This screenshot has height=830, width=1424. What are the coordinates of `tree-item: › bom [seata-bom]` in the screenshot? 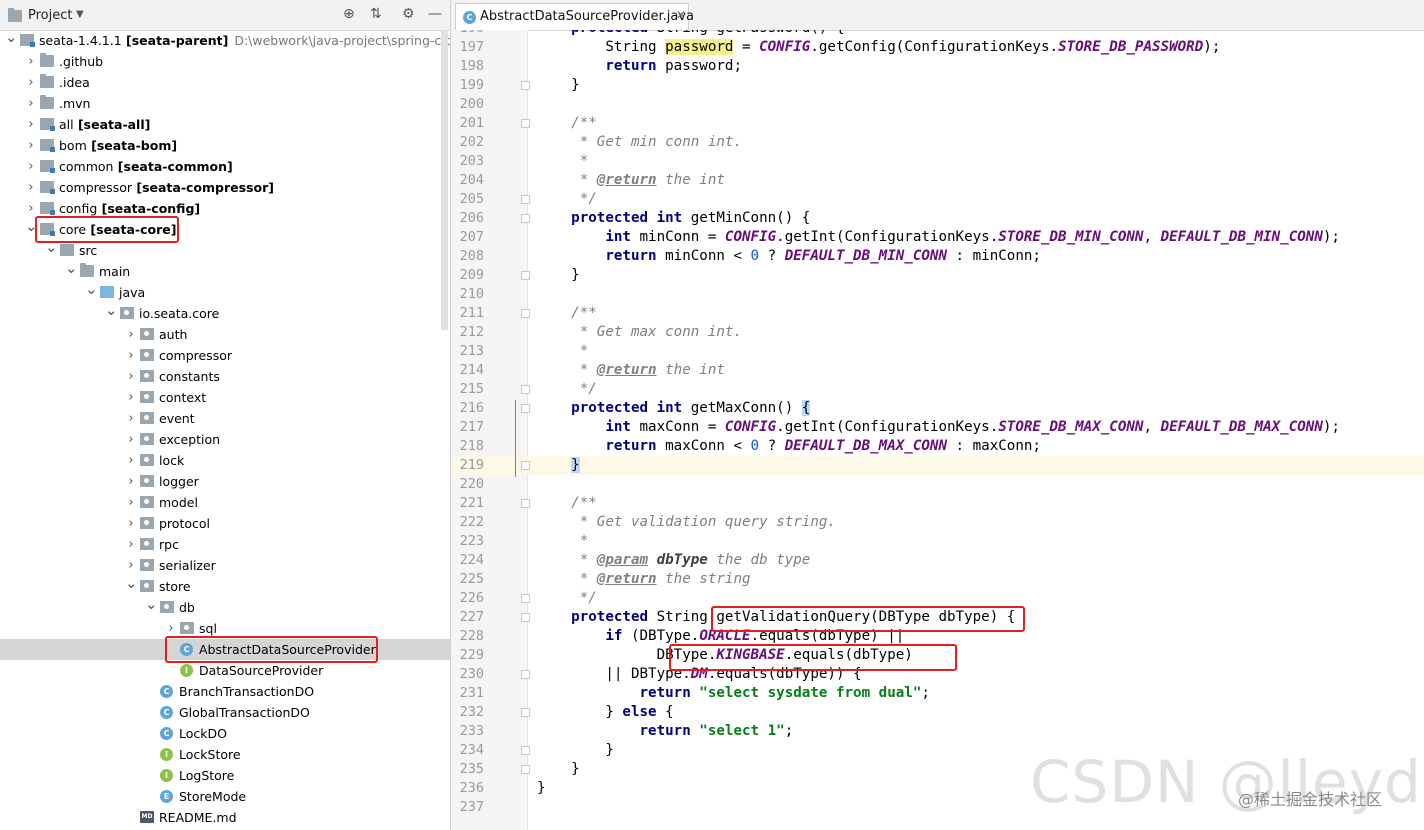 It's located at (225, 145).